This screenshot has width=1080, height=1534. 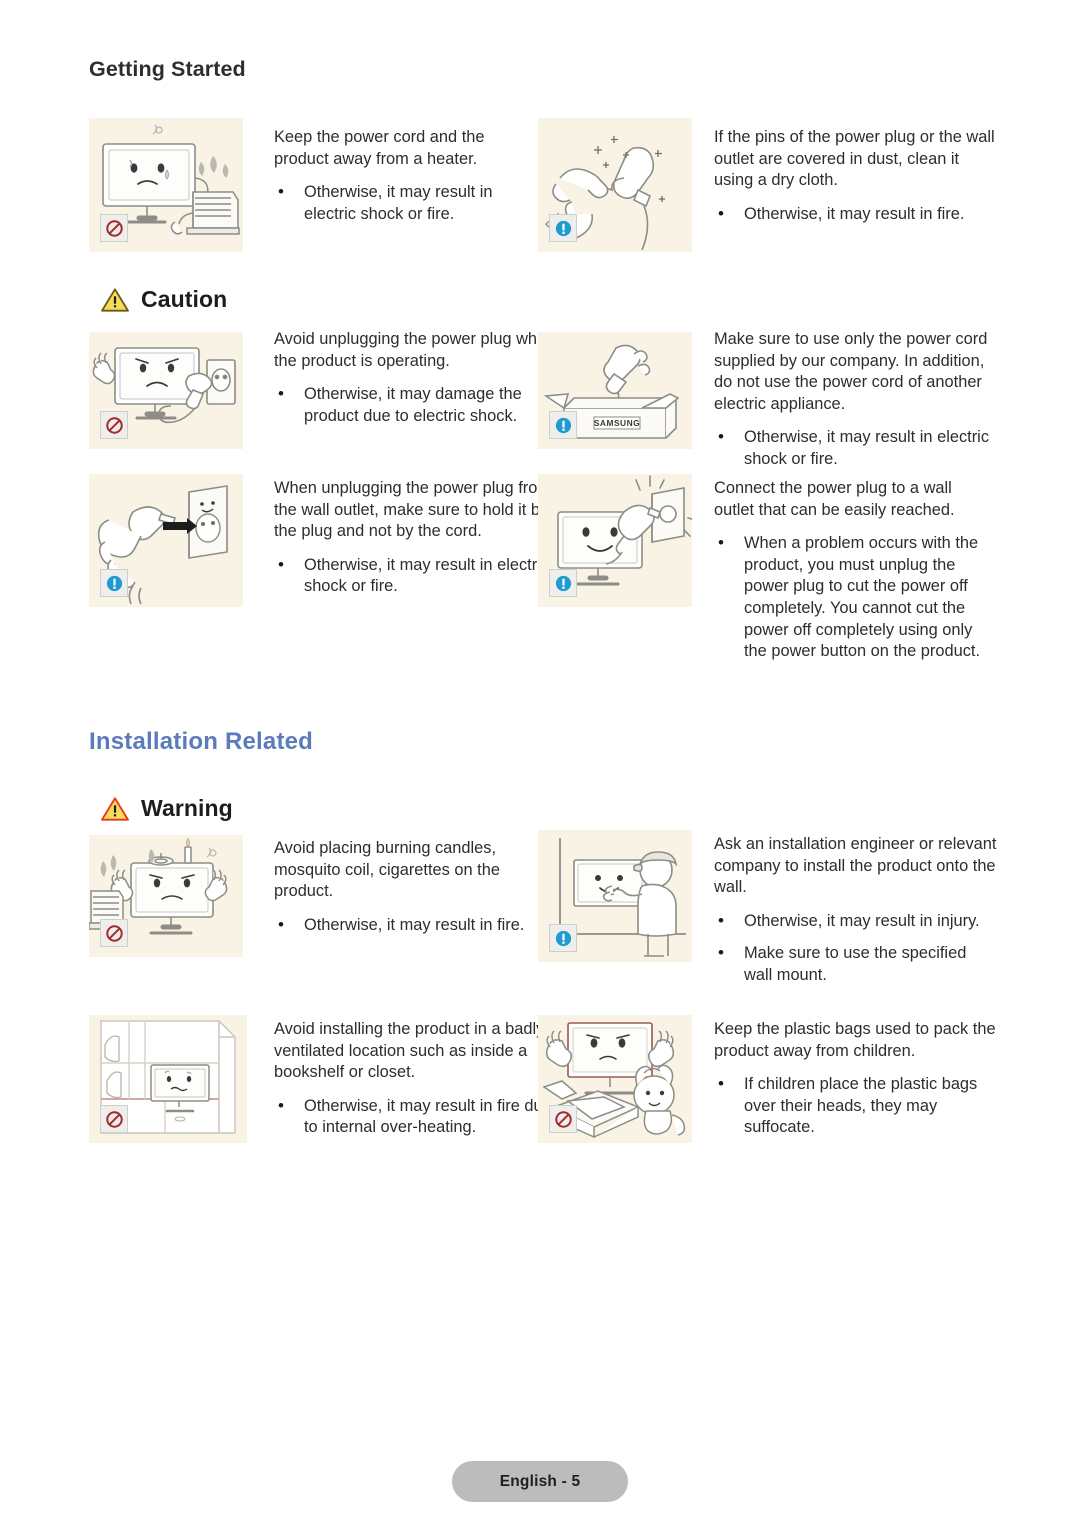 I want to click on warning-heading: Warning, so click(x=166, y=808).